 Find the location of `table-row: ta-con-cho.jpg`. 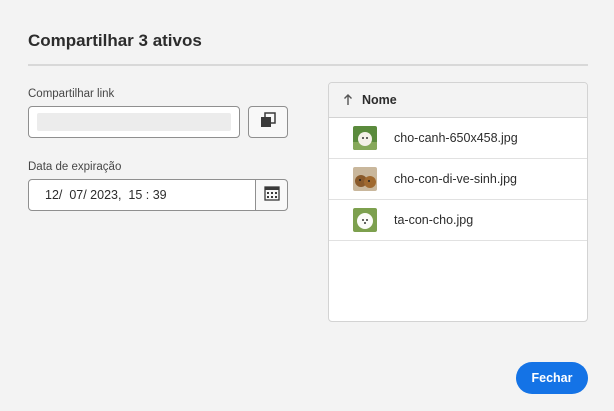

table-row: ta-con-cho.jpg is located at coordinates (458, 220).